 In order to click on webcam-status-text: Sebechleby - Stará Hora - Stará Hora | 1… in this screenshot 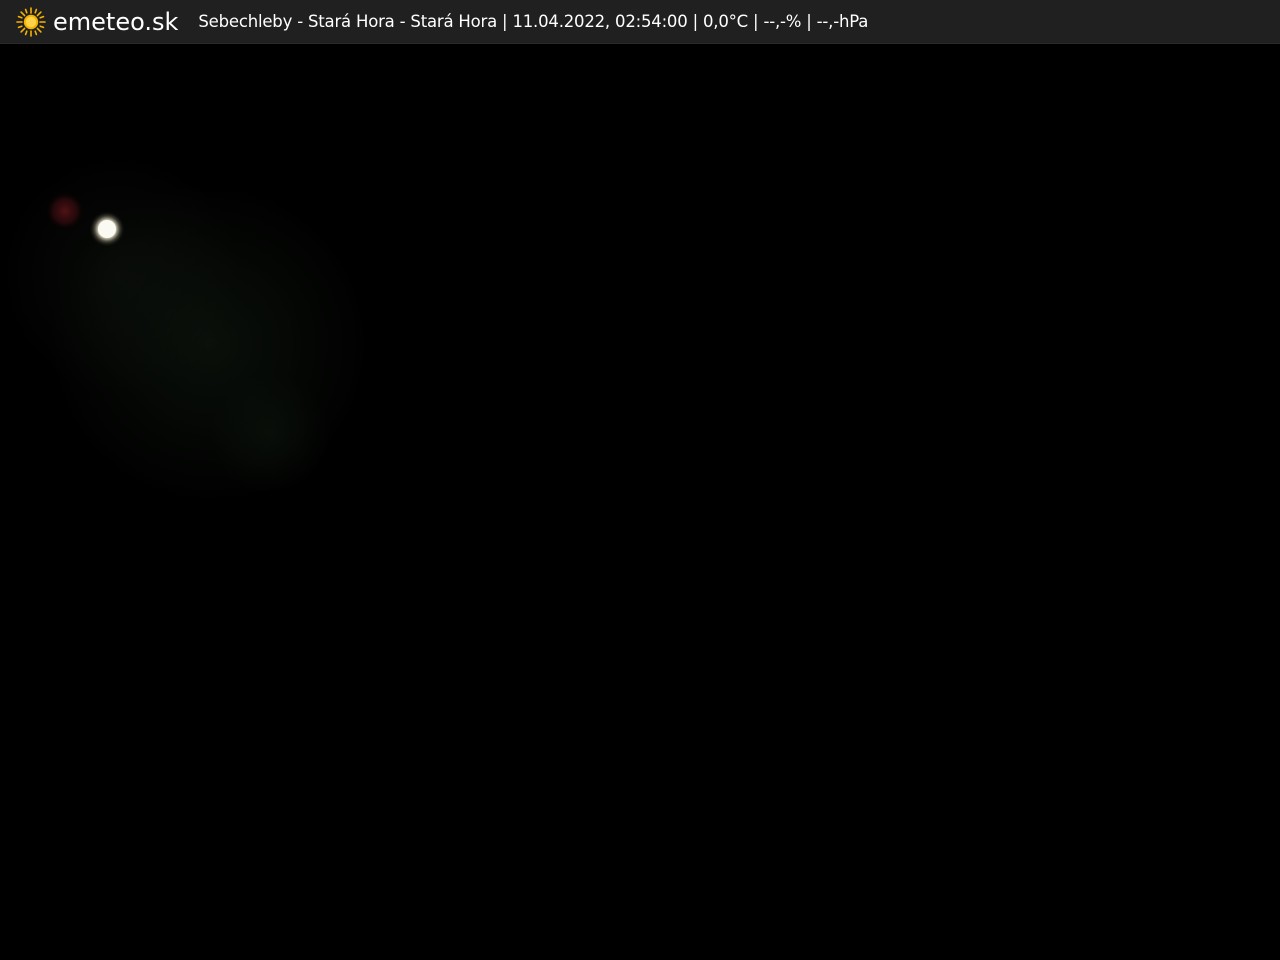, I will do `click(533, 21)`.